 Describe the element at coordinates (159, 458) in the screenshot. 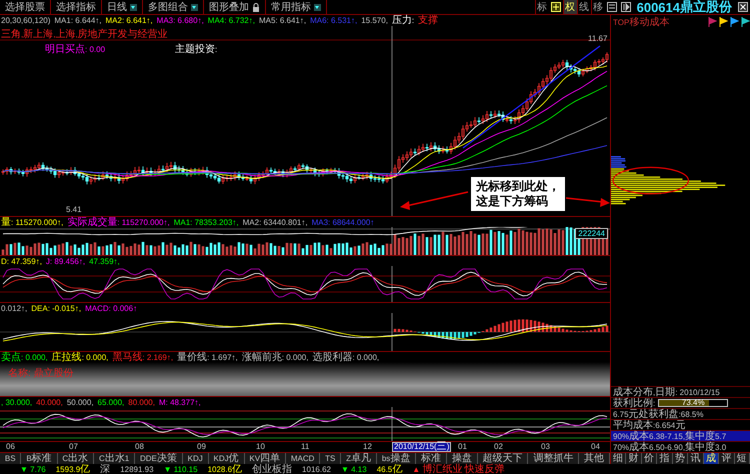

I see `indicator-tab: DDE决策` at that location.